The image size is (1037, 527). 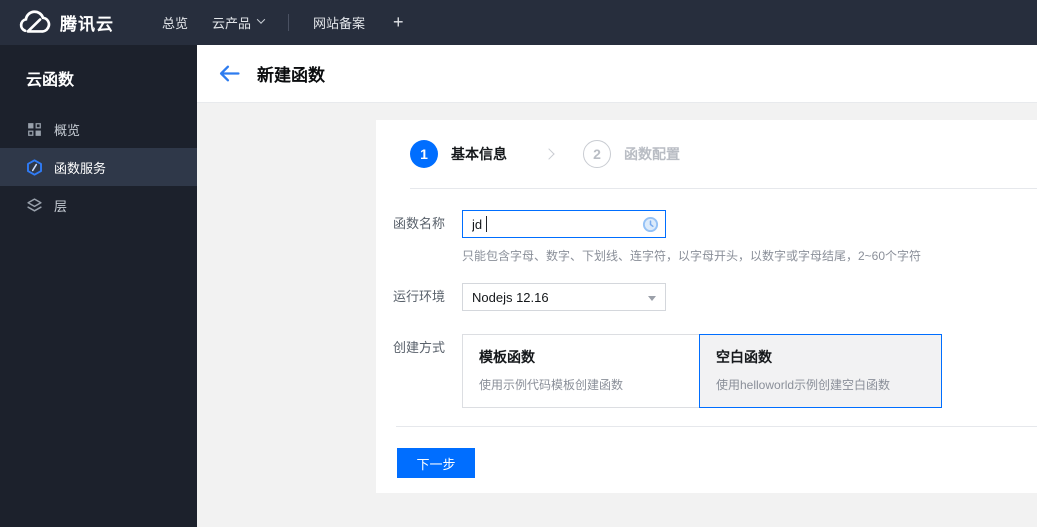 I want to click on footer-divider, so click(x=716, y=426).